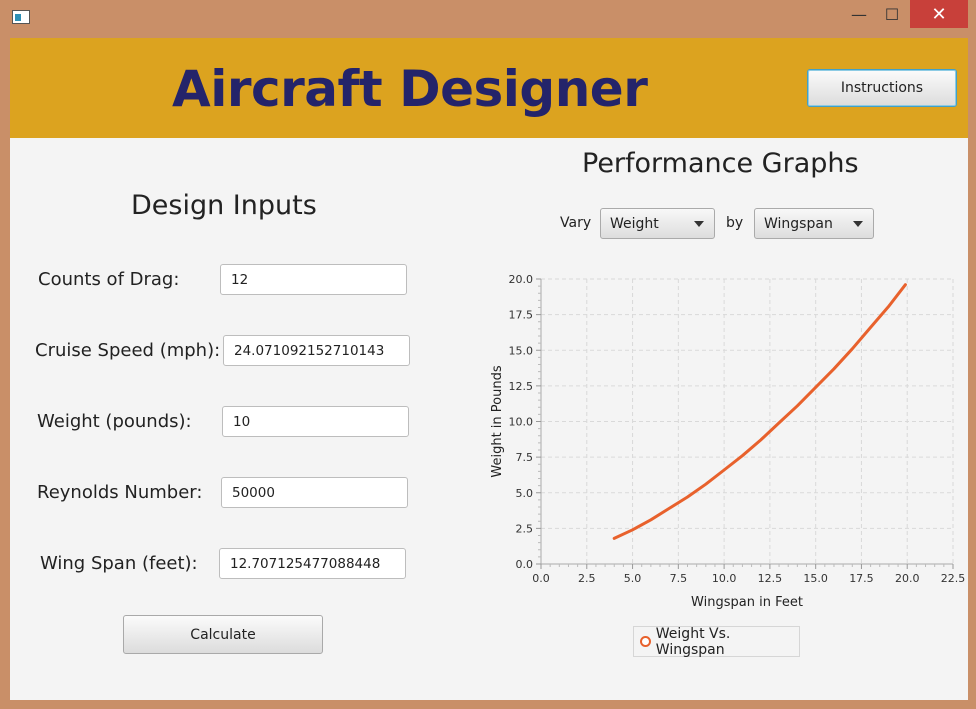 This screenshot has width=976, height=709. Describe the element at coordinates (724, 578) in the screenshot. I see `x-tick-label: 10.0` at that location.